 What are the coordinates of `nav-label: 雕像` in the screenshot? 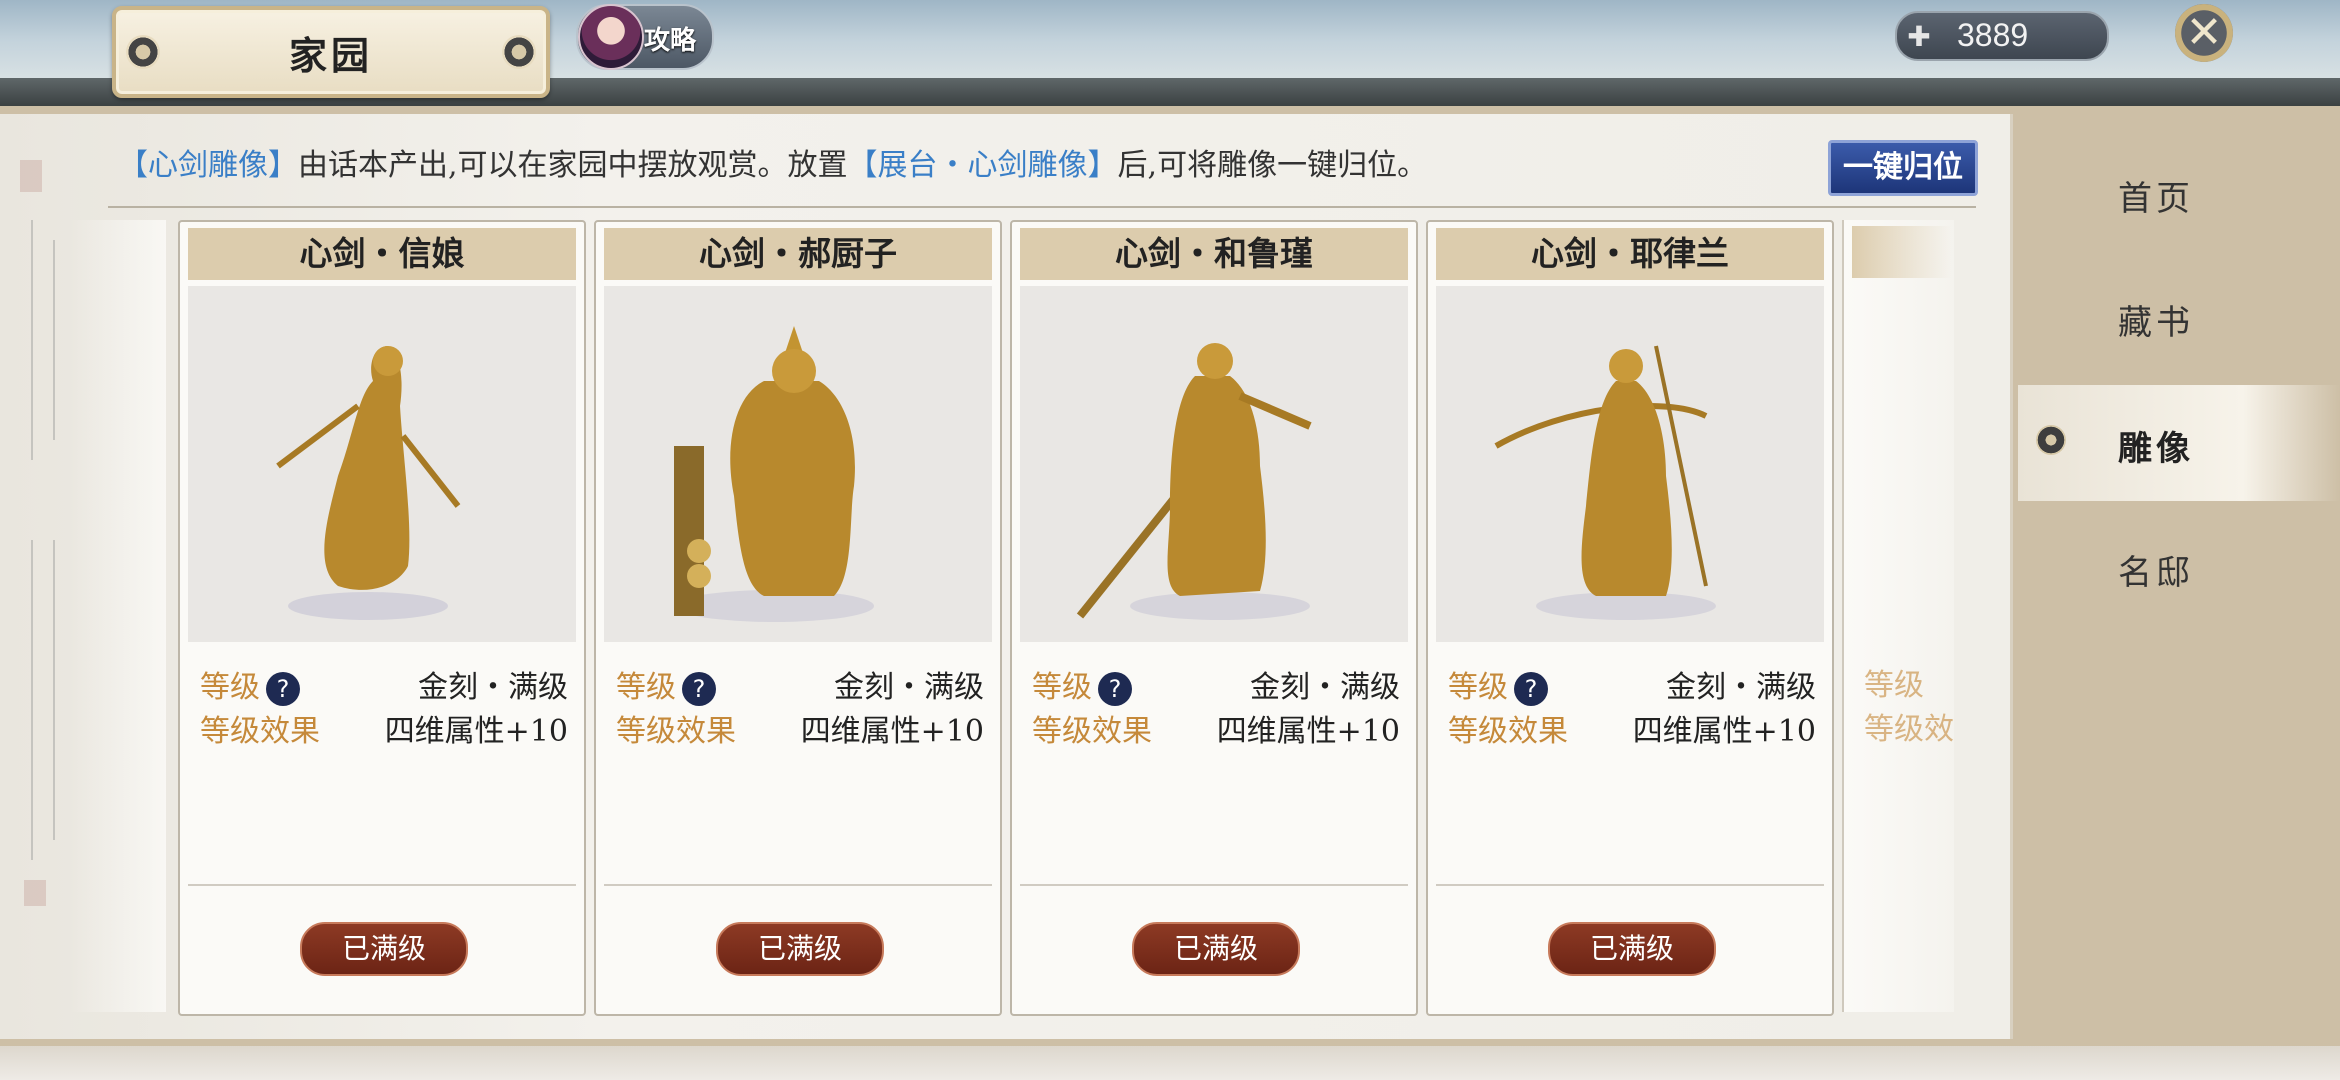 It's located at (2156, 449).